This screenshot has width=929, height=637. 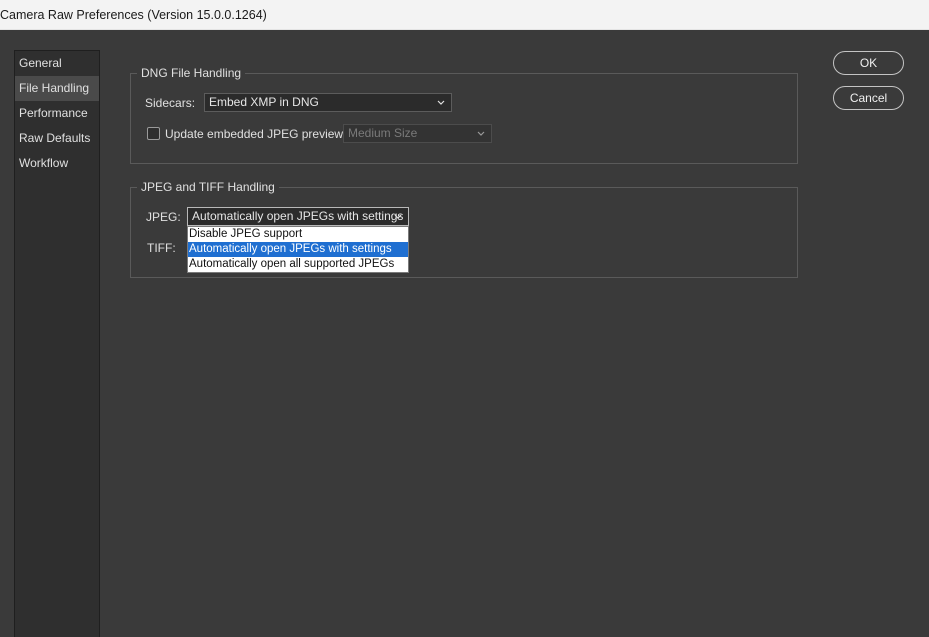 I want to click on tiff-label: TIFF:, so click(x=161, y=248).